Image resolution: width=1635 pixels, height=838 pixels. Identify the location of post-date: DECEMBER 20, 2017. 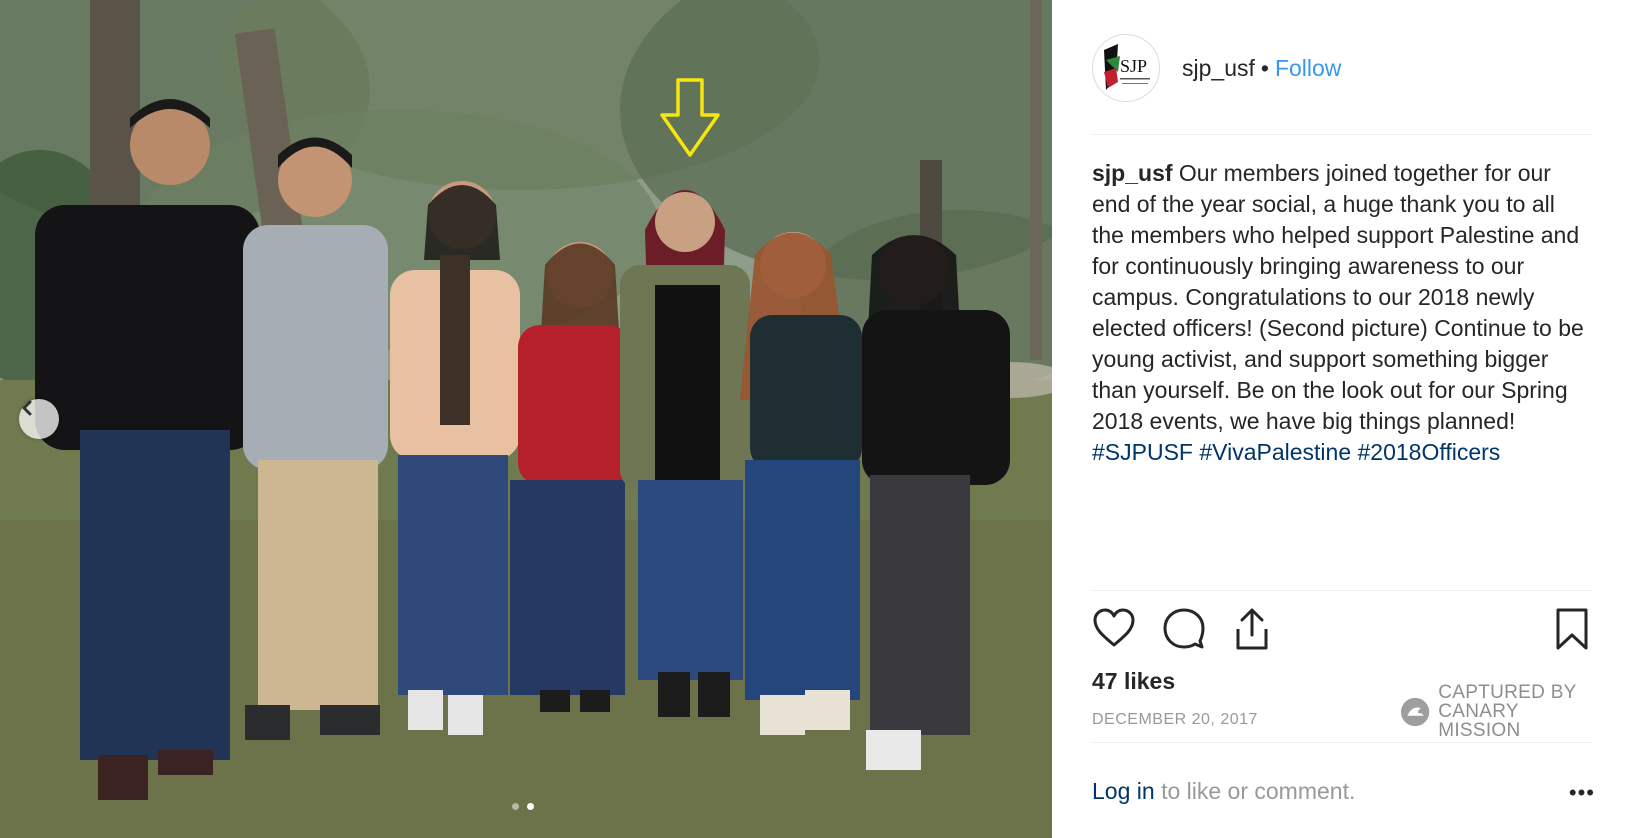
(1175, 719).